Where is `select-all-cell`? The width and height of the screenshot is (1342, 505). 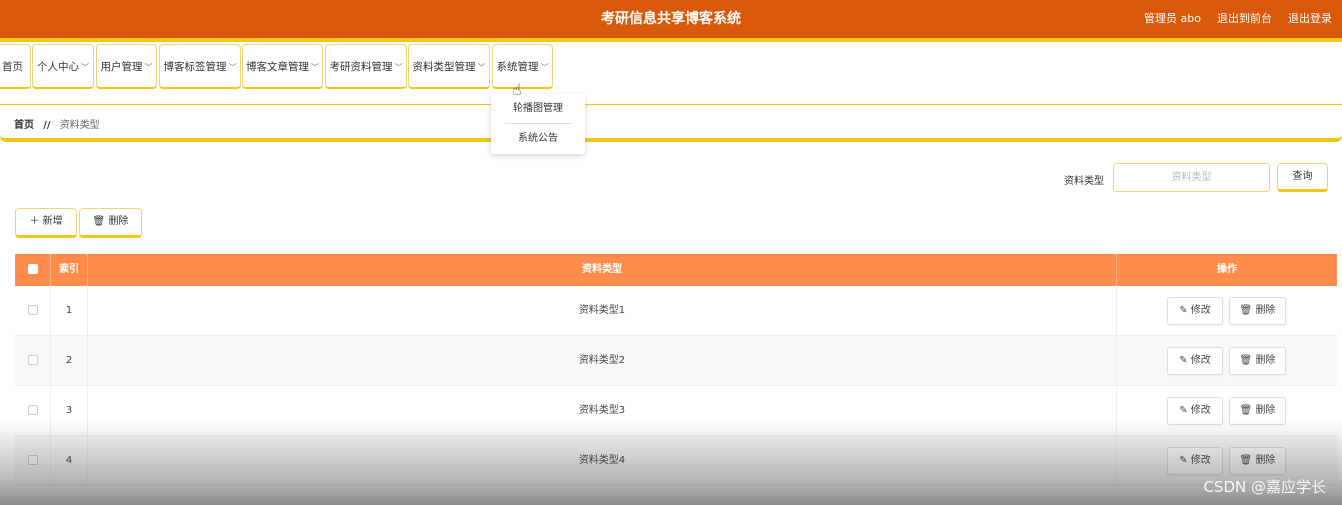 select-all-cell is located at coordinates (33, 270).